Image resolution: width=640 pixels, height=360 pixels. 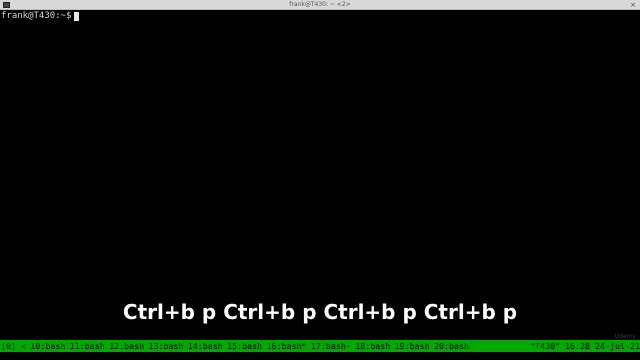 What do you see at coordinates (126, 346) in the screenshot?
I see `window-tab: 12:bash` at bounding box center [126, 346].